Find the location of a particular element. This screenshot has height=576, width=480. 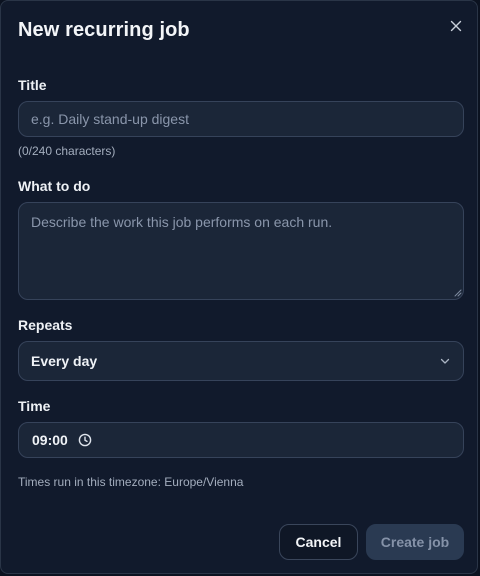

create-job-button: Create job is located at coordinates (415, 542).